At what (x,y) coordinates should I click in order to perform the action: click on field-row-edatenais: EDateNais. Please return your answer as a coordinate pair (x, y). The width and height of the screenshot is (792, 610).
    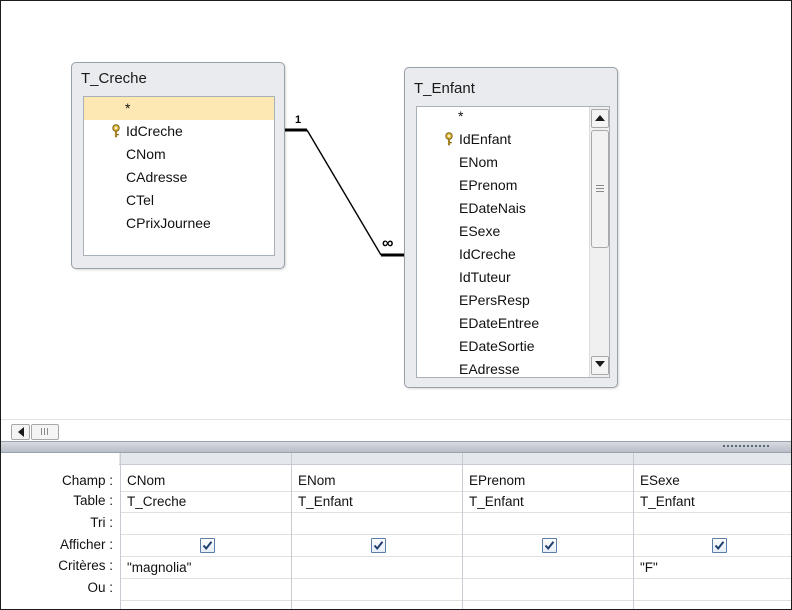
    Looking at the image, I should click on (503, 208).